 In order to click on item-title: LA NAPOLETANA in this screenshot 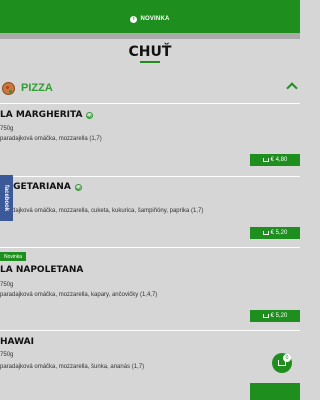, I will do `click(41, 270)`.